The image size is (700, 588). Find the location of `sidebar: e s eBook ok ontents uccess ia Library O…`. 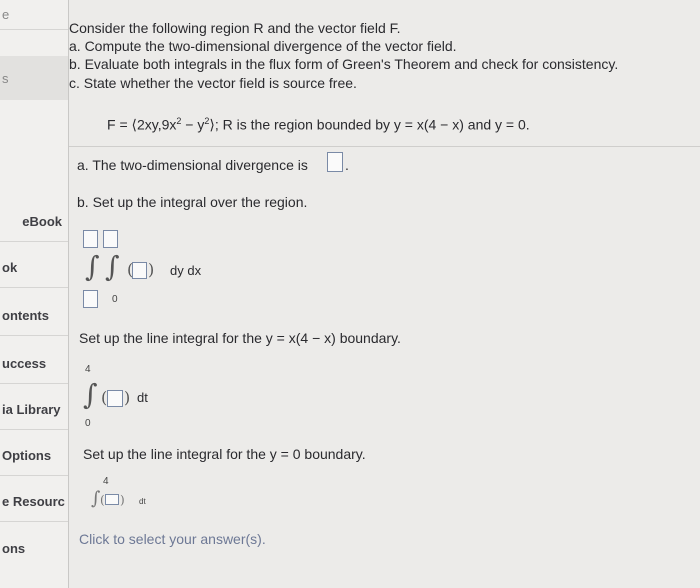

sidebar: e s eBook ok ontents uccess ia Library O… is located at coordinates (34, 294).